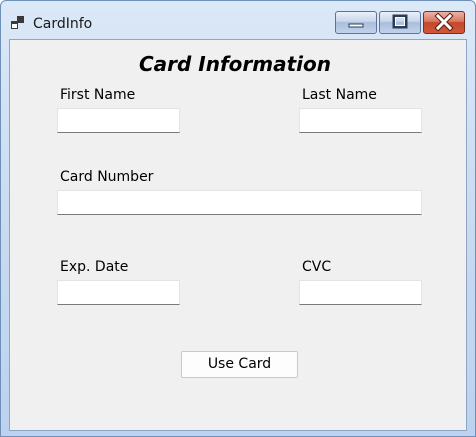 The height and width of the screenshot is (437, 476). I want to click on first-name-input, so click(118, 120).